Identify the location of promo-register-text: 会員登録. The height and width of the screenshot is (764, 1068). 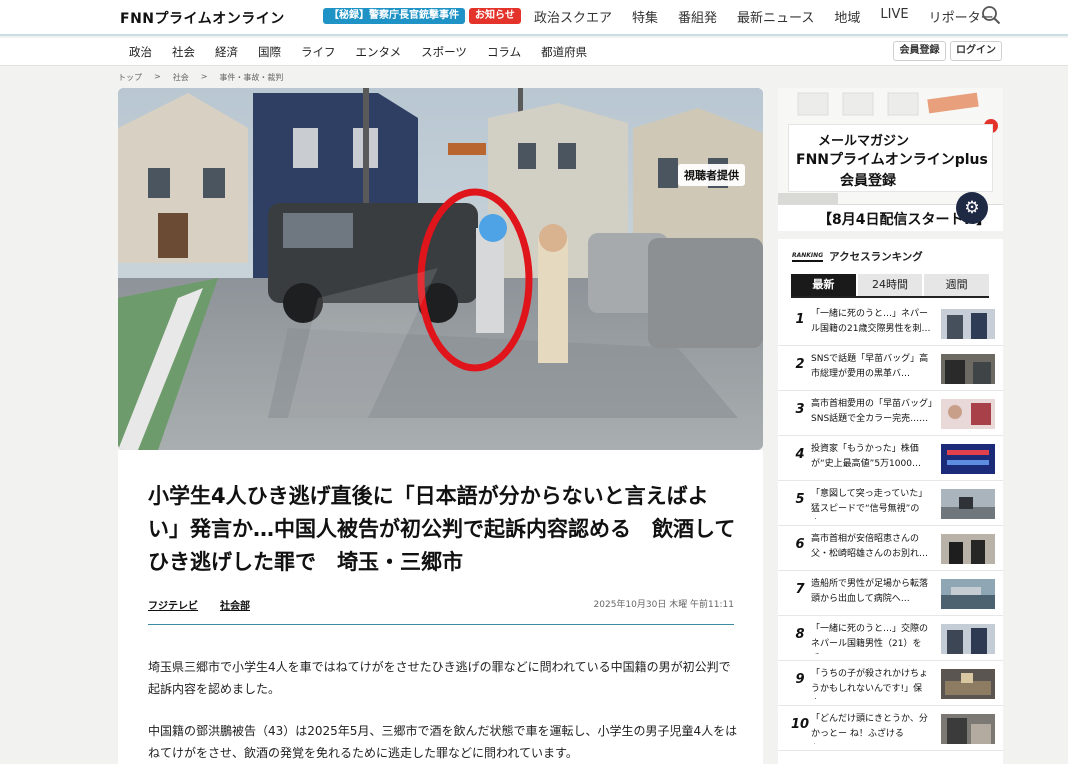
(868, 181).